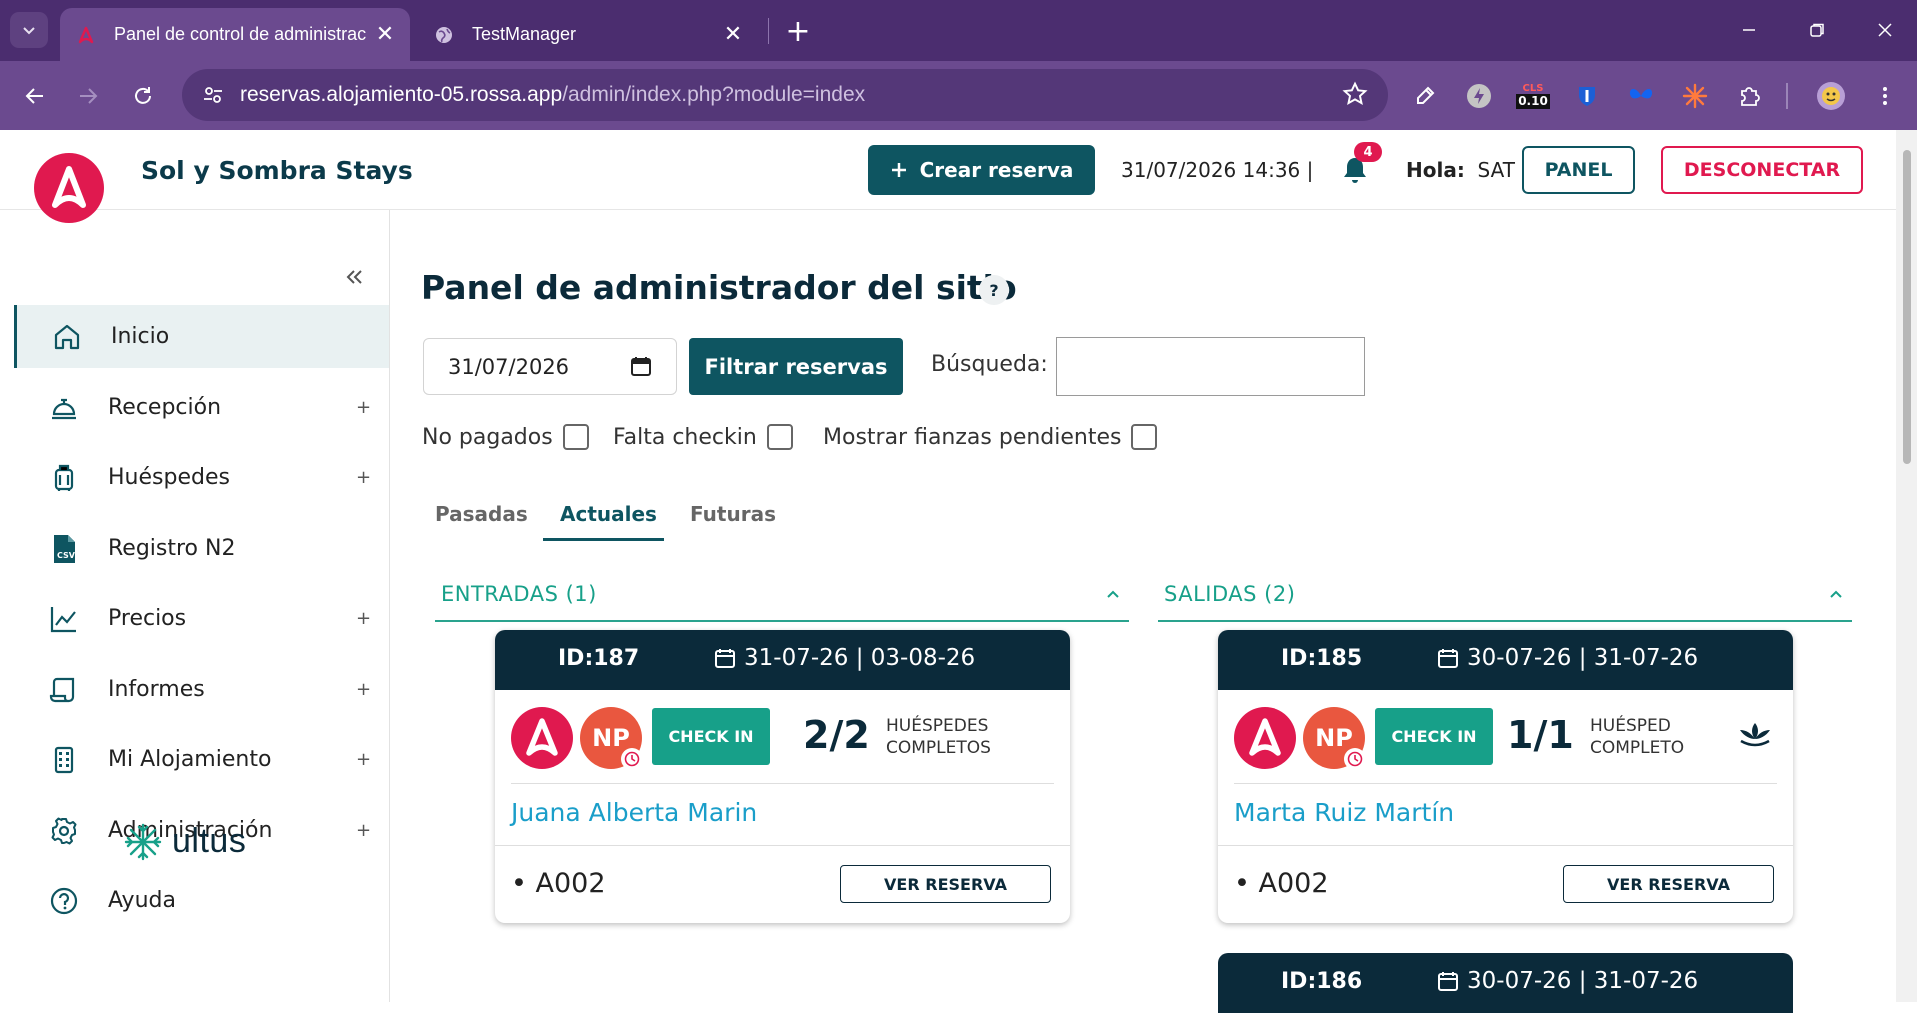 The height and width of the screenshot is (1013, 1917). What do you see at coordinates (1831, 96) in the screenshot?
I see `profile-avatar-icon` at bounding box center [1831, 96].